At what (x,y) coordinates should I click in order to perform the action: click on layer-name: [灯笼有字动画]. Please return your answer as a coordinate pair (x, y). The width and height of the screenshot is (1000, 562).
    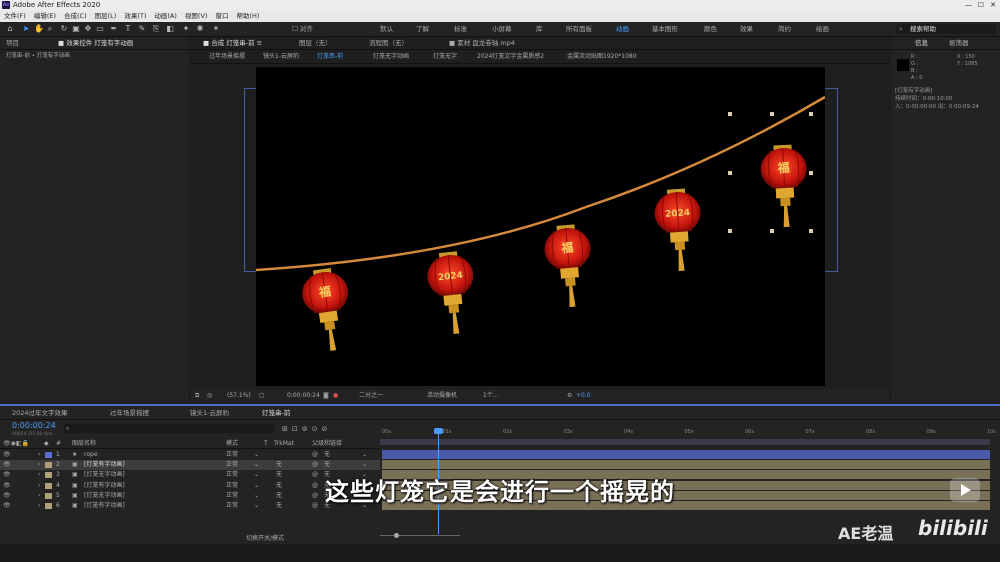
    Looking at the image, I should click on (104, 465).